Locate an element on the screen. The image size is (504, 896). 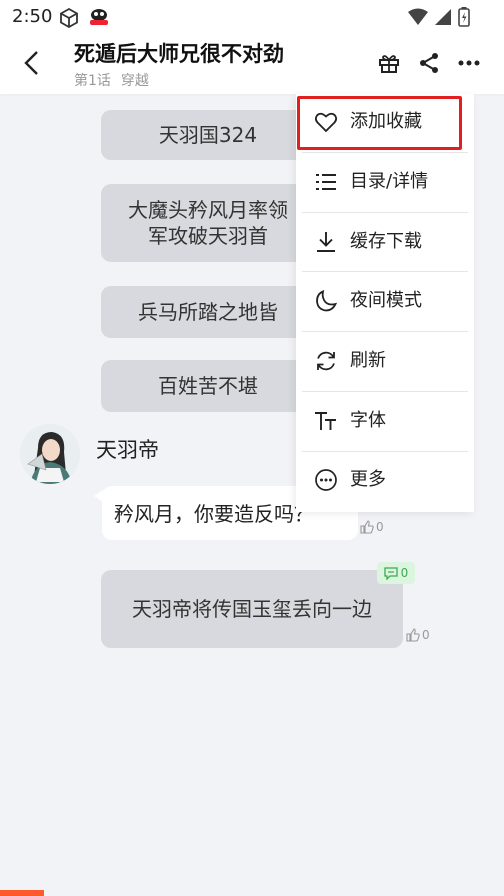
menu-item-download: 缓存下载 is located at coordinates (385, 242).